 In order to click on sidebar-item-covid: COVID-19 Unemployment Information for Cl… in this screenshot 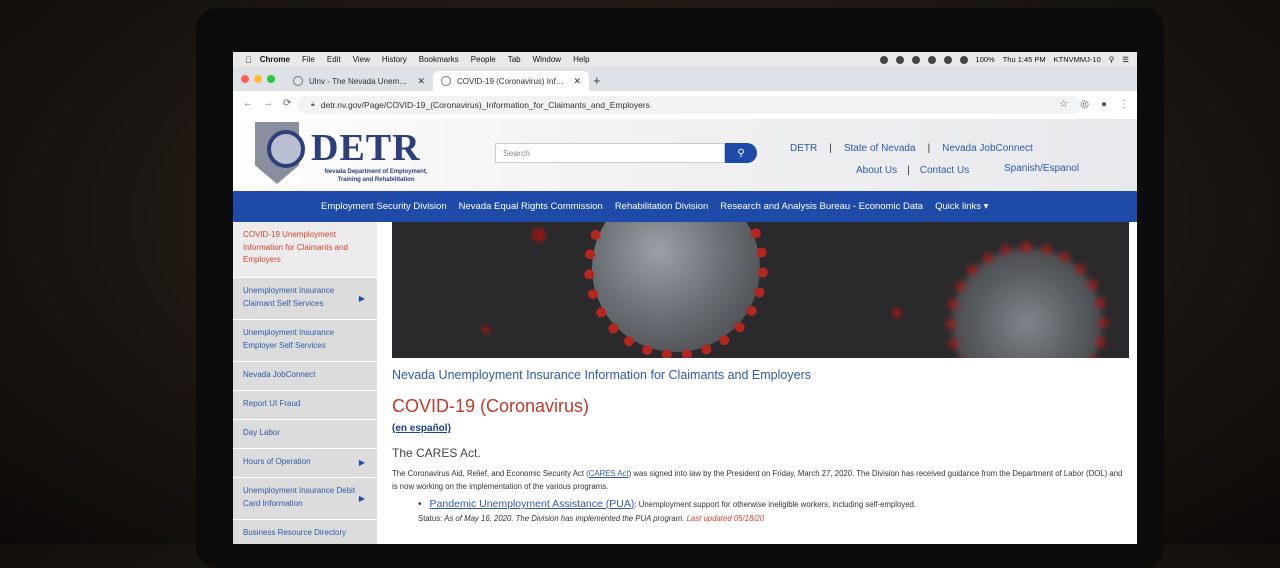, I will do `click(305, 250)`.